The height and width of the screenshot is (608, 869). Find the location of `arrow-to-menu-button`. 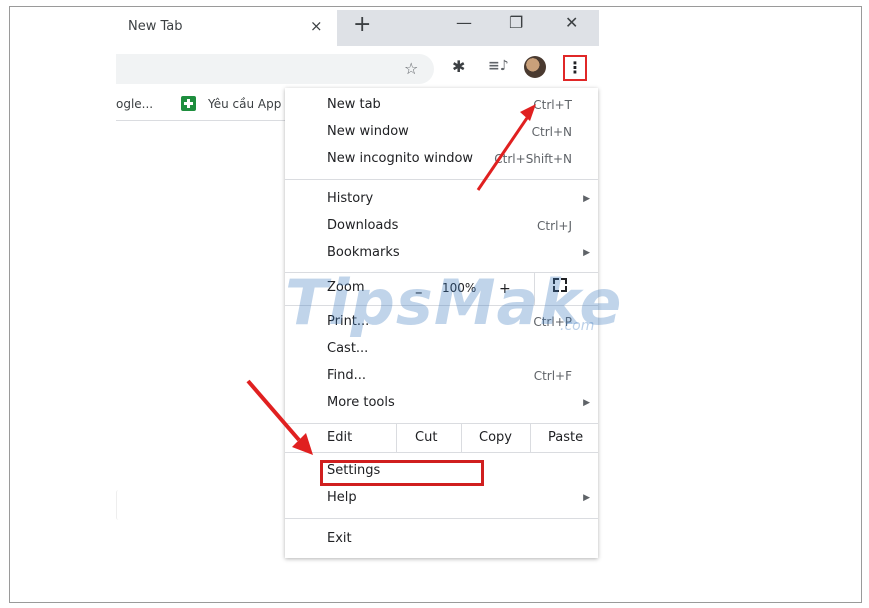

arrow-to-menu-button is located at coordinates (506, 147).